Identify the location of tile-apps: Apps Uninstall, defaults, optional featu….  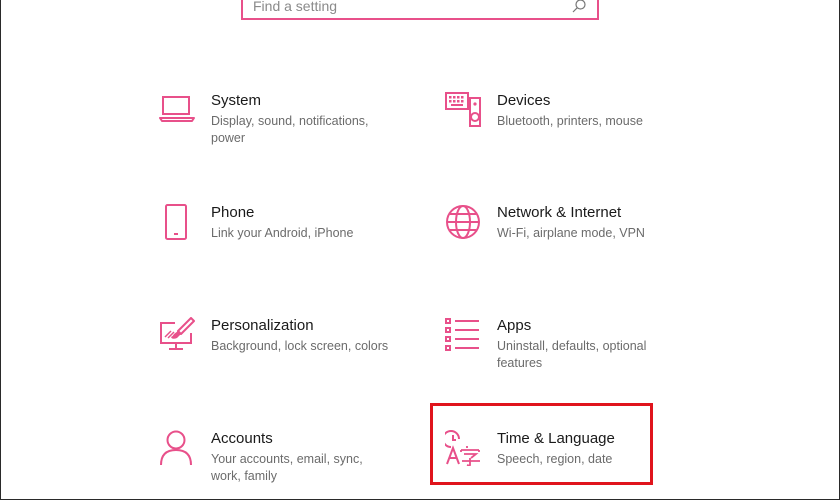
(560, 344).